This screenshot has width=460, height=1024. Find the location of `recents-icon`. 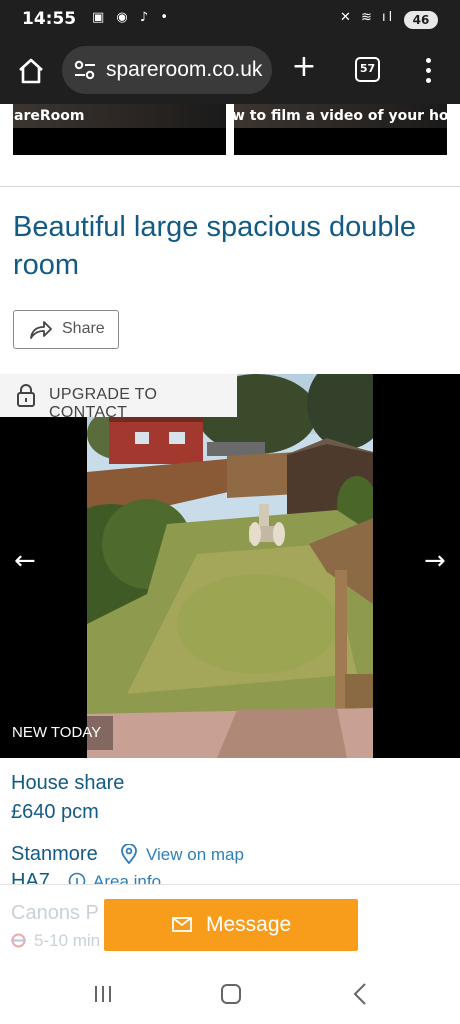

recents-icon is located at coordinates (103, 994).